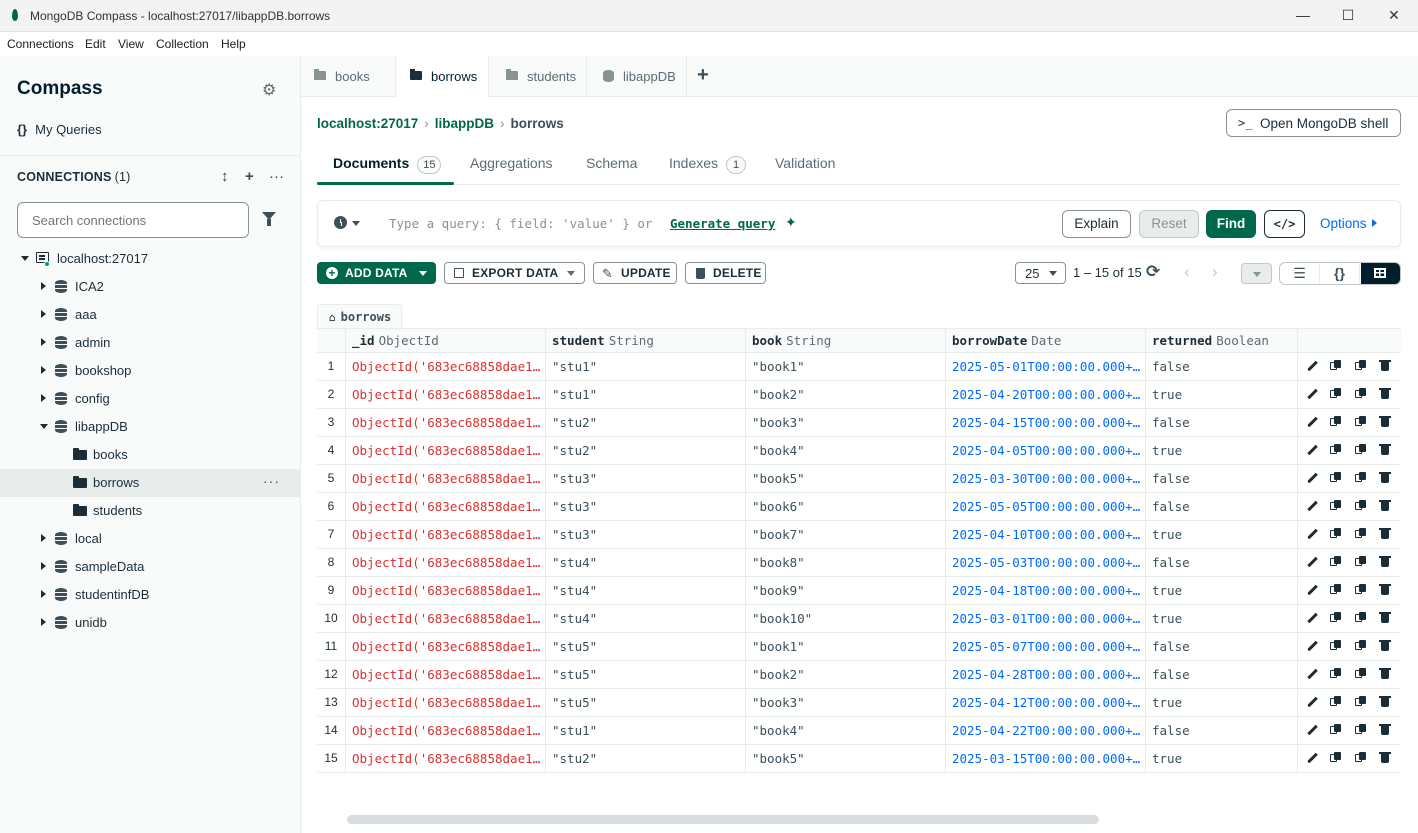  Describe the element at coordinates (722, 223) in the screenshot. I see `generate-query-link: Generate query` at that location.